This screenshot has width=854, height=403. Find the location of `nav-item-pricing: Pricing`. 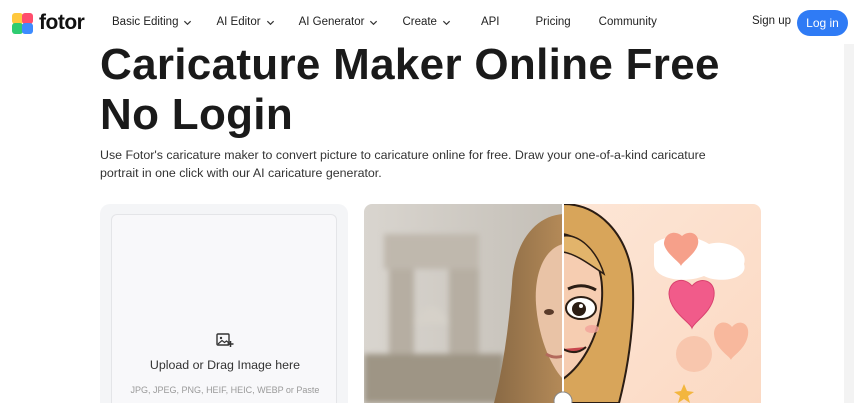

nav-item-pricing: Pricing is located at coordinates (553, 22).